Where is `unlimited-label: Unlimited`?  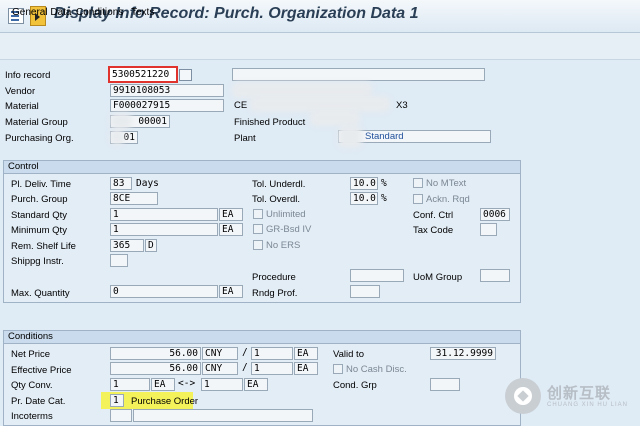
unlimited-label: Unlimited is located at coordinates (286, 214).